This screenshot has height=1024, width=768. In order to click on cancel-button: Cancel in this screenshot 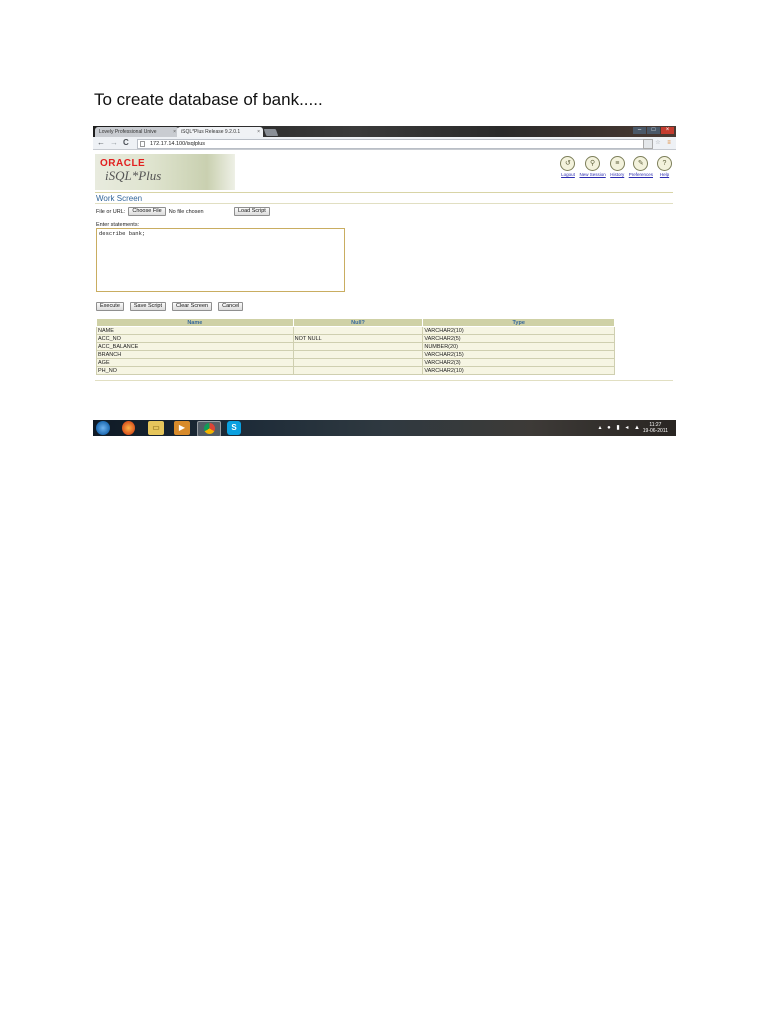, I will do `click(231, 306)`.